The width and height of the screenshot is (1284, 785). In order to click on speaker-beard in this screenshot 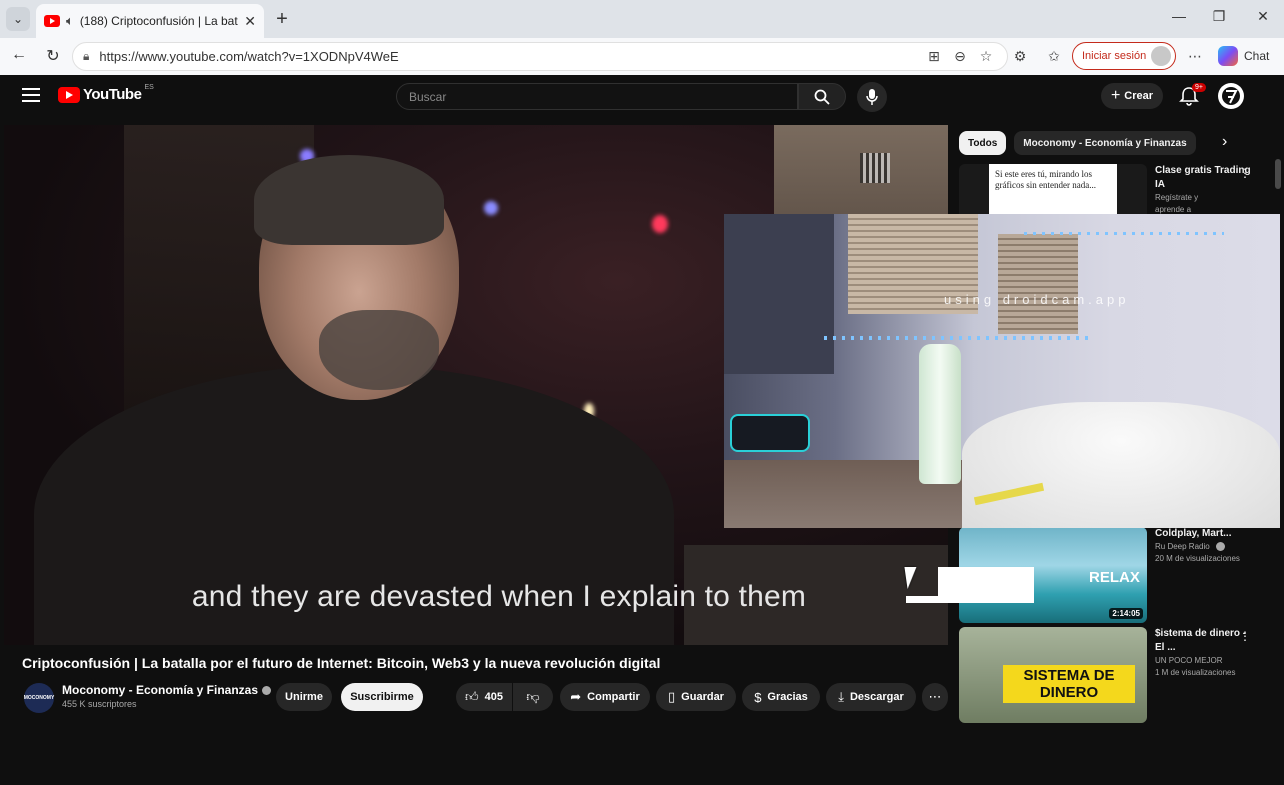, I will do `click(379, 350)`.